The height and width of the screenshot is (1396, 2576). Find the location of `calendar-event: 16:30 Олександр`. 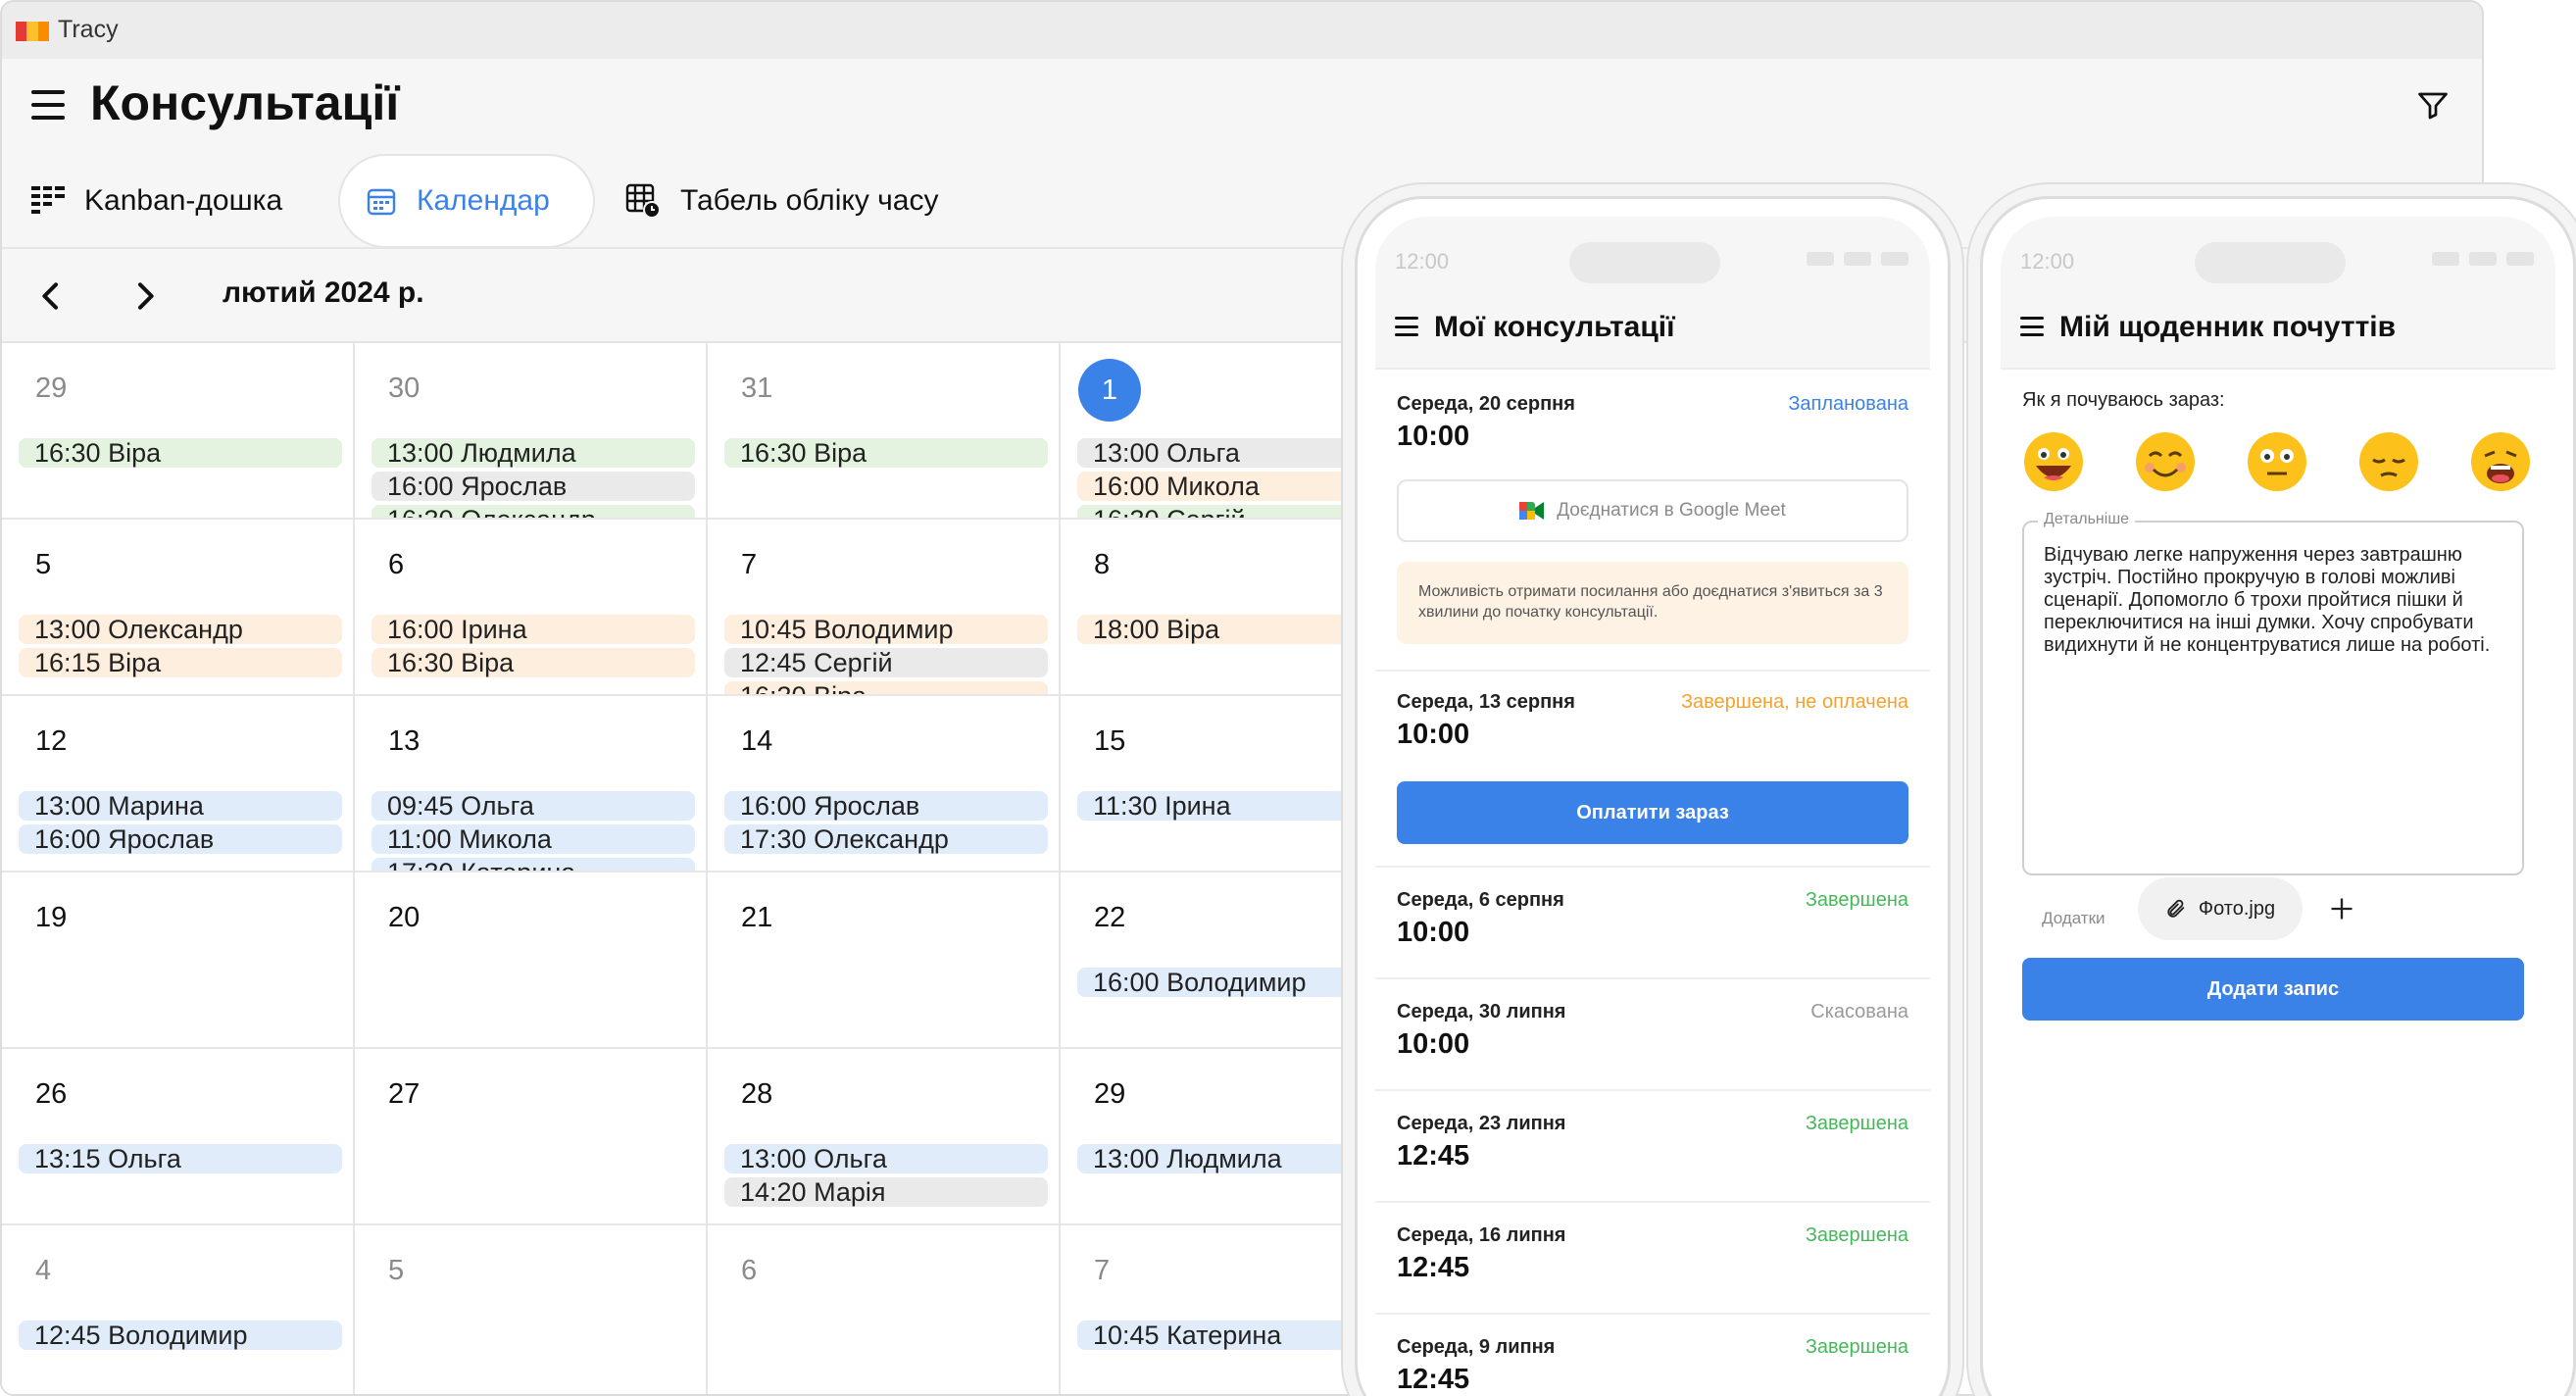

calendar-event: 16:30 Олександр is located at coordinates (533, 512).